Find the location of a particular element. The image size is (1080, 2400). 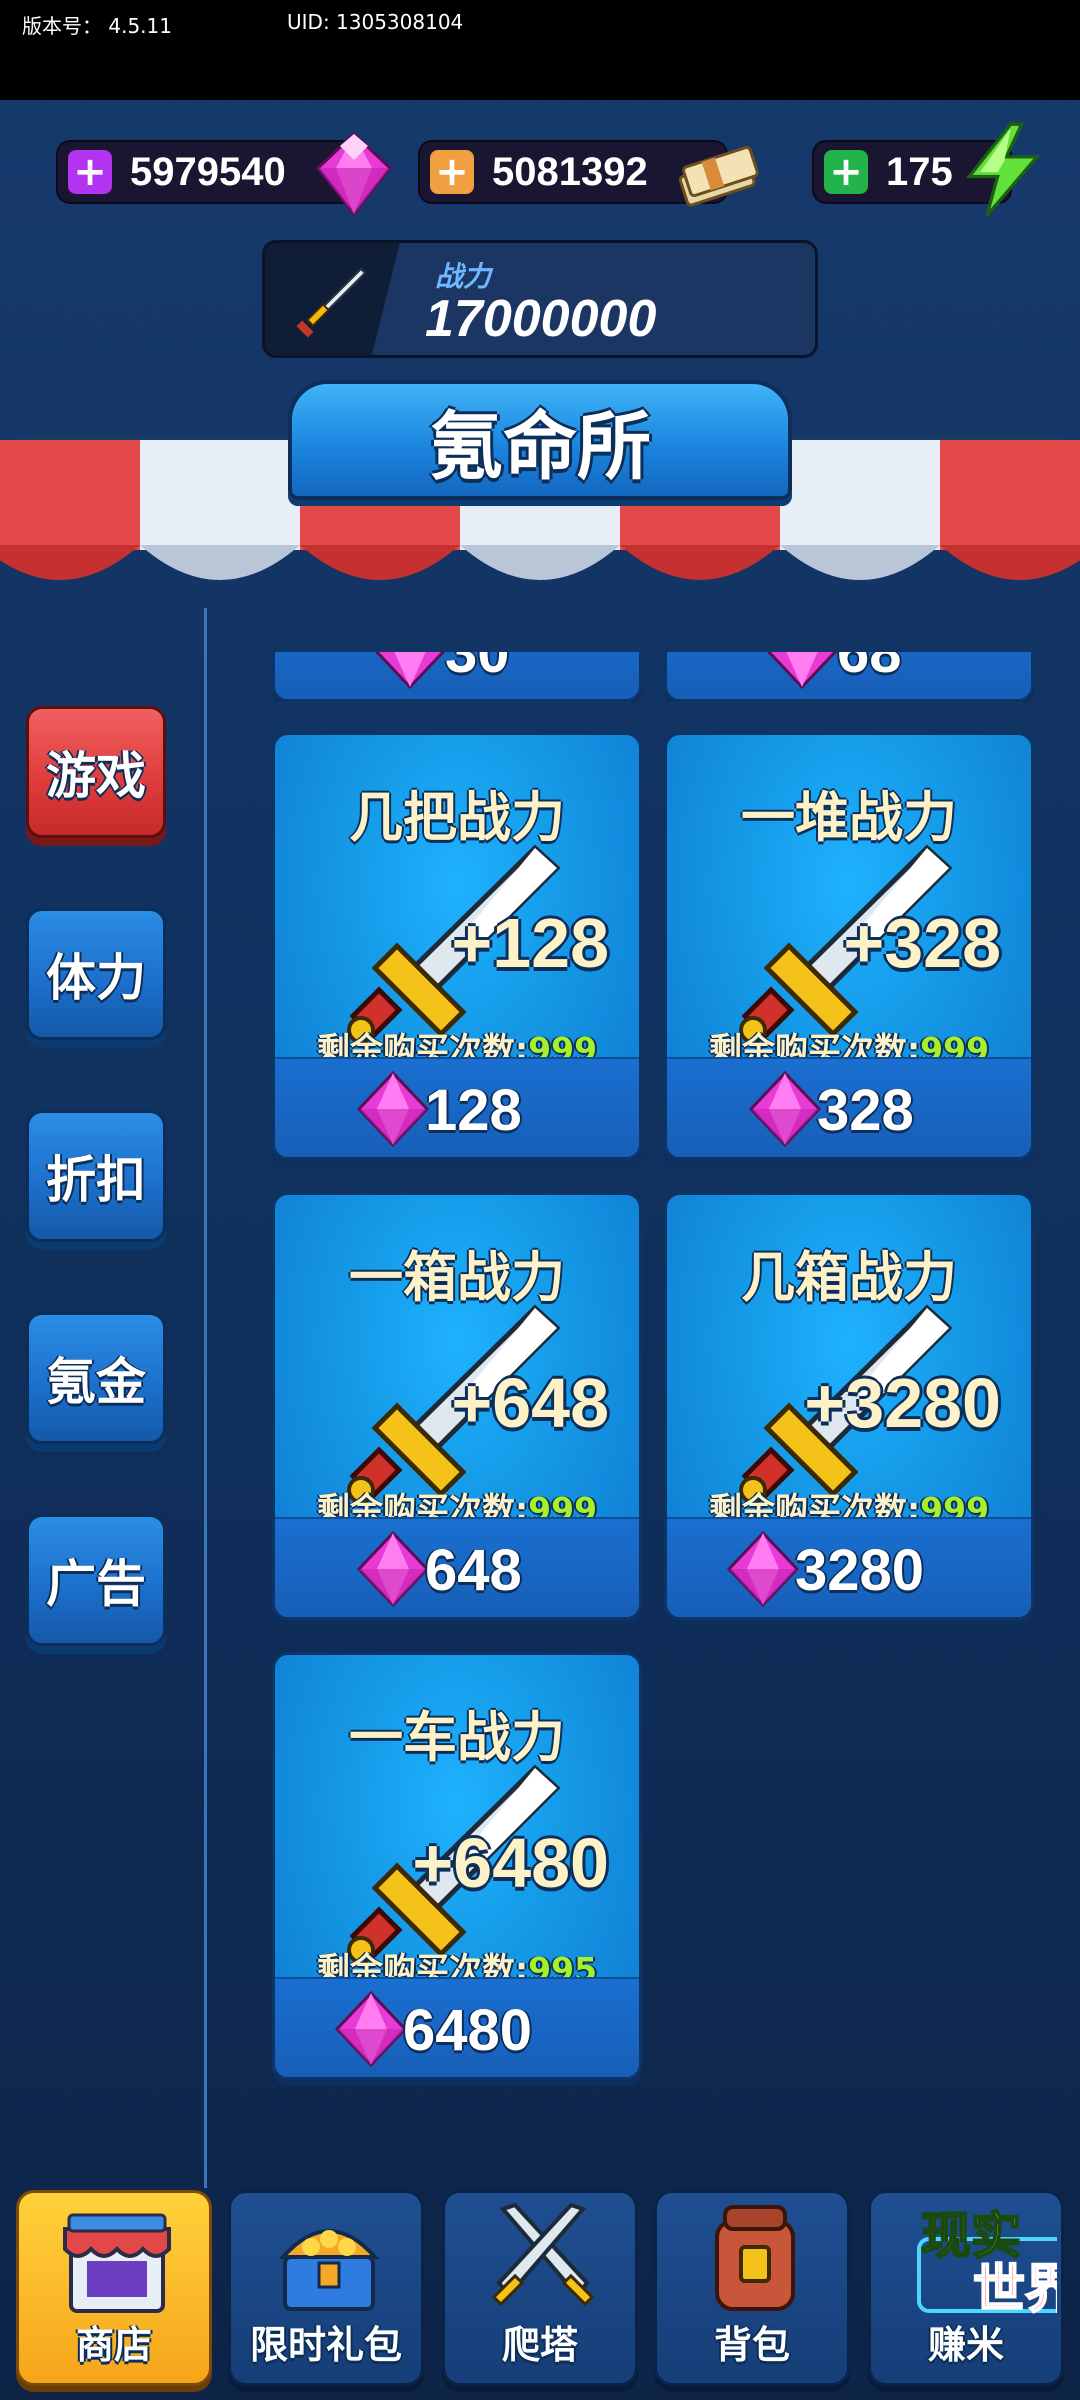

version-text: 版本号： 4.5.11 is located at coordinates (97, 26).